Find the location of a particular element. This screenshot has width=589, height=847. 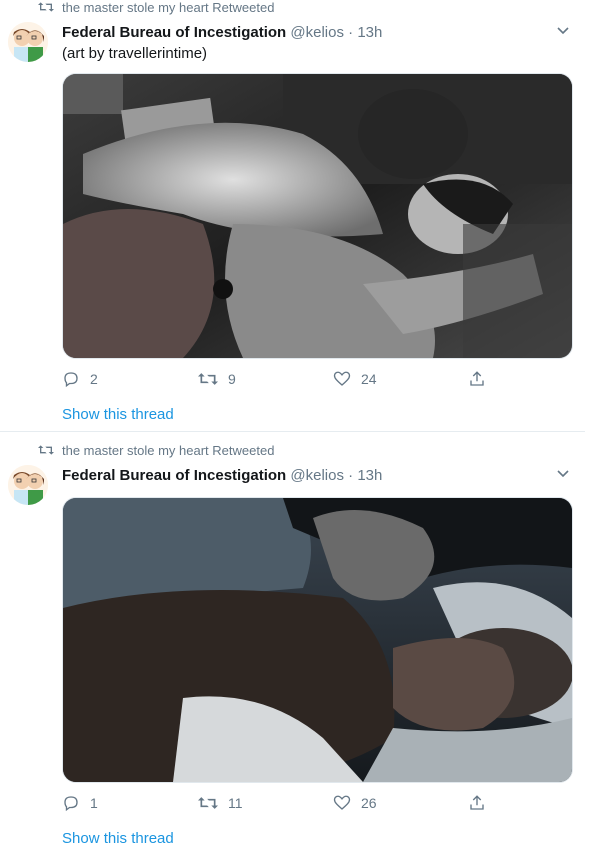

tweet-actions: 1 11 26 is located at coordinates (282, 805).